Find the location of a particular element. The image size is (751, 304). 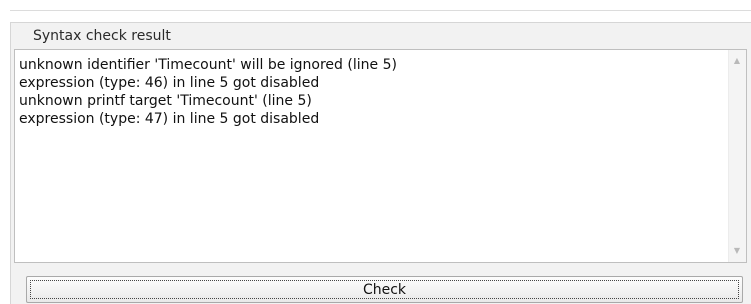

check-button-label: Check is located at coordinates (384, 290).